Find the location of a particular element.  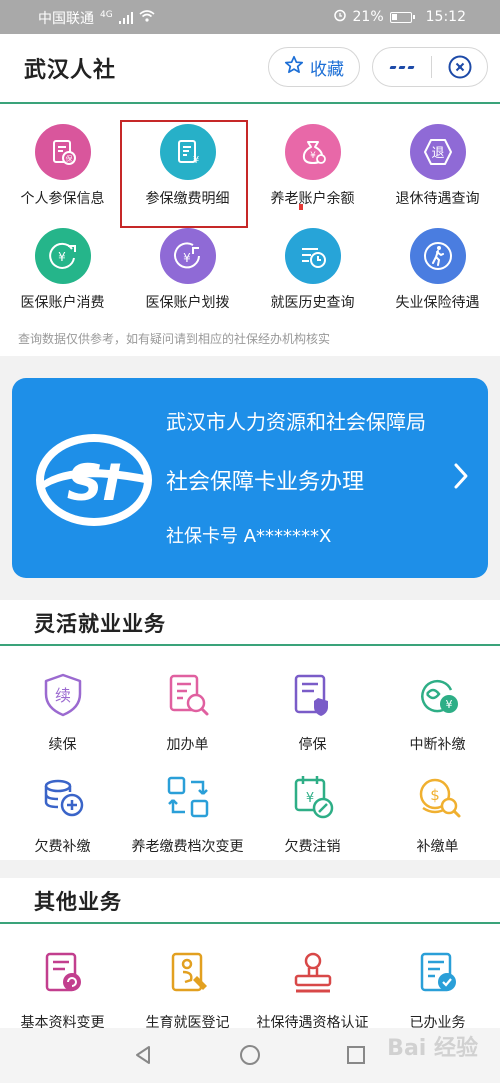

flex-item-pension-grade-change: 养老缴费档次变更 is located at coordinates (187, 814).